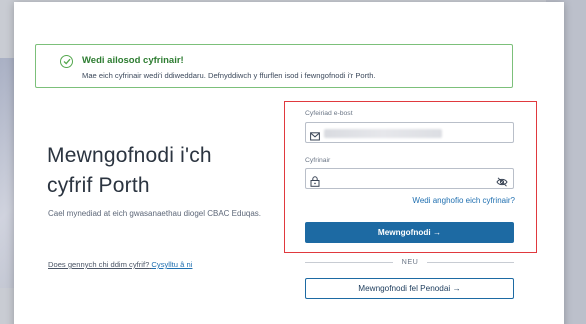 The height and width of the screenshot is (324, 586). Describe the element at coordinates (409, 178) in the screenshot. I see `password-field` at that location.